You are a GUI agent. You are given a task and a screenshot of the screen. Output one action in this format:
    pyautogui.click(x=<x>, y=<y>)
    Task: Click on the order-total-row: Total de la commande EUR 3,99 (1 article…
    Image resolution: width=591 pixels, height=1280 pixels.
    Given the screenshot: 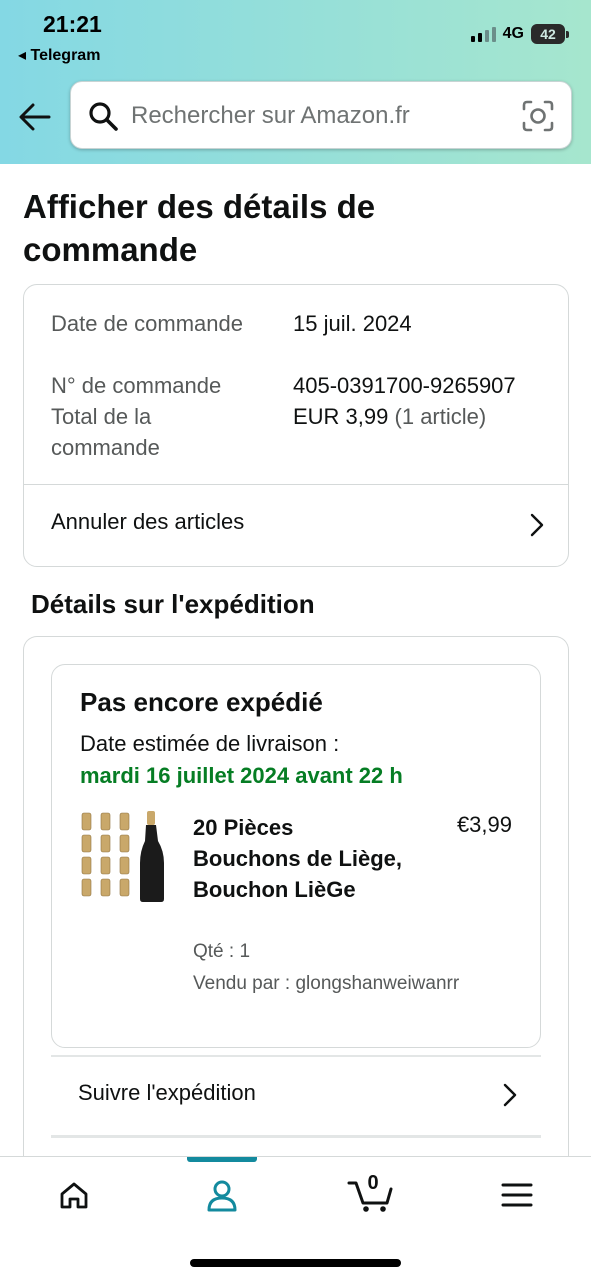 What is the action you would take?
    pyautogui.click(x=268, y=432)
    